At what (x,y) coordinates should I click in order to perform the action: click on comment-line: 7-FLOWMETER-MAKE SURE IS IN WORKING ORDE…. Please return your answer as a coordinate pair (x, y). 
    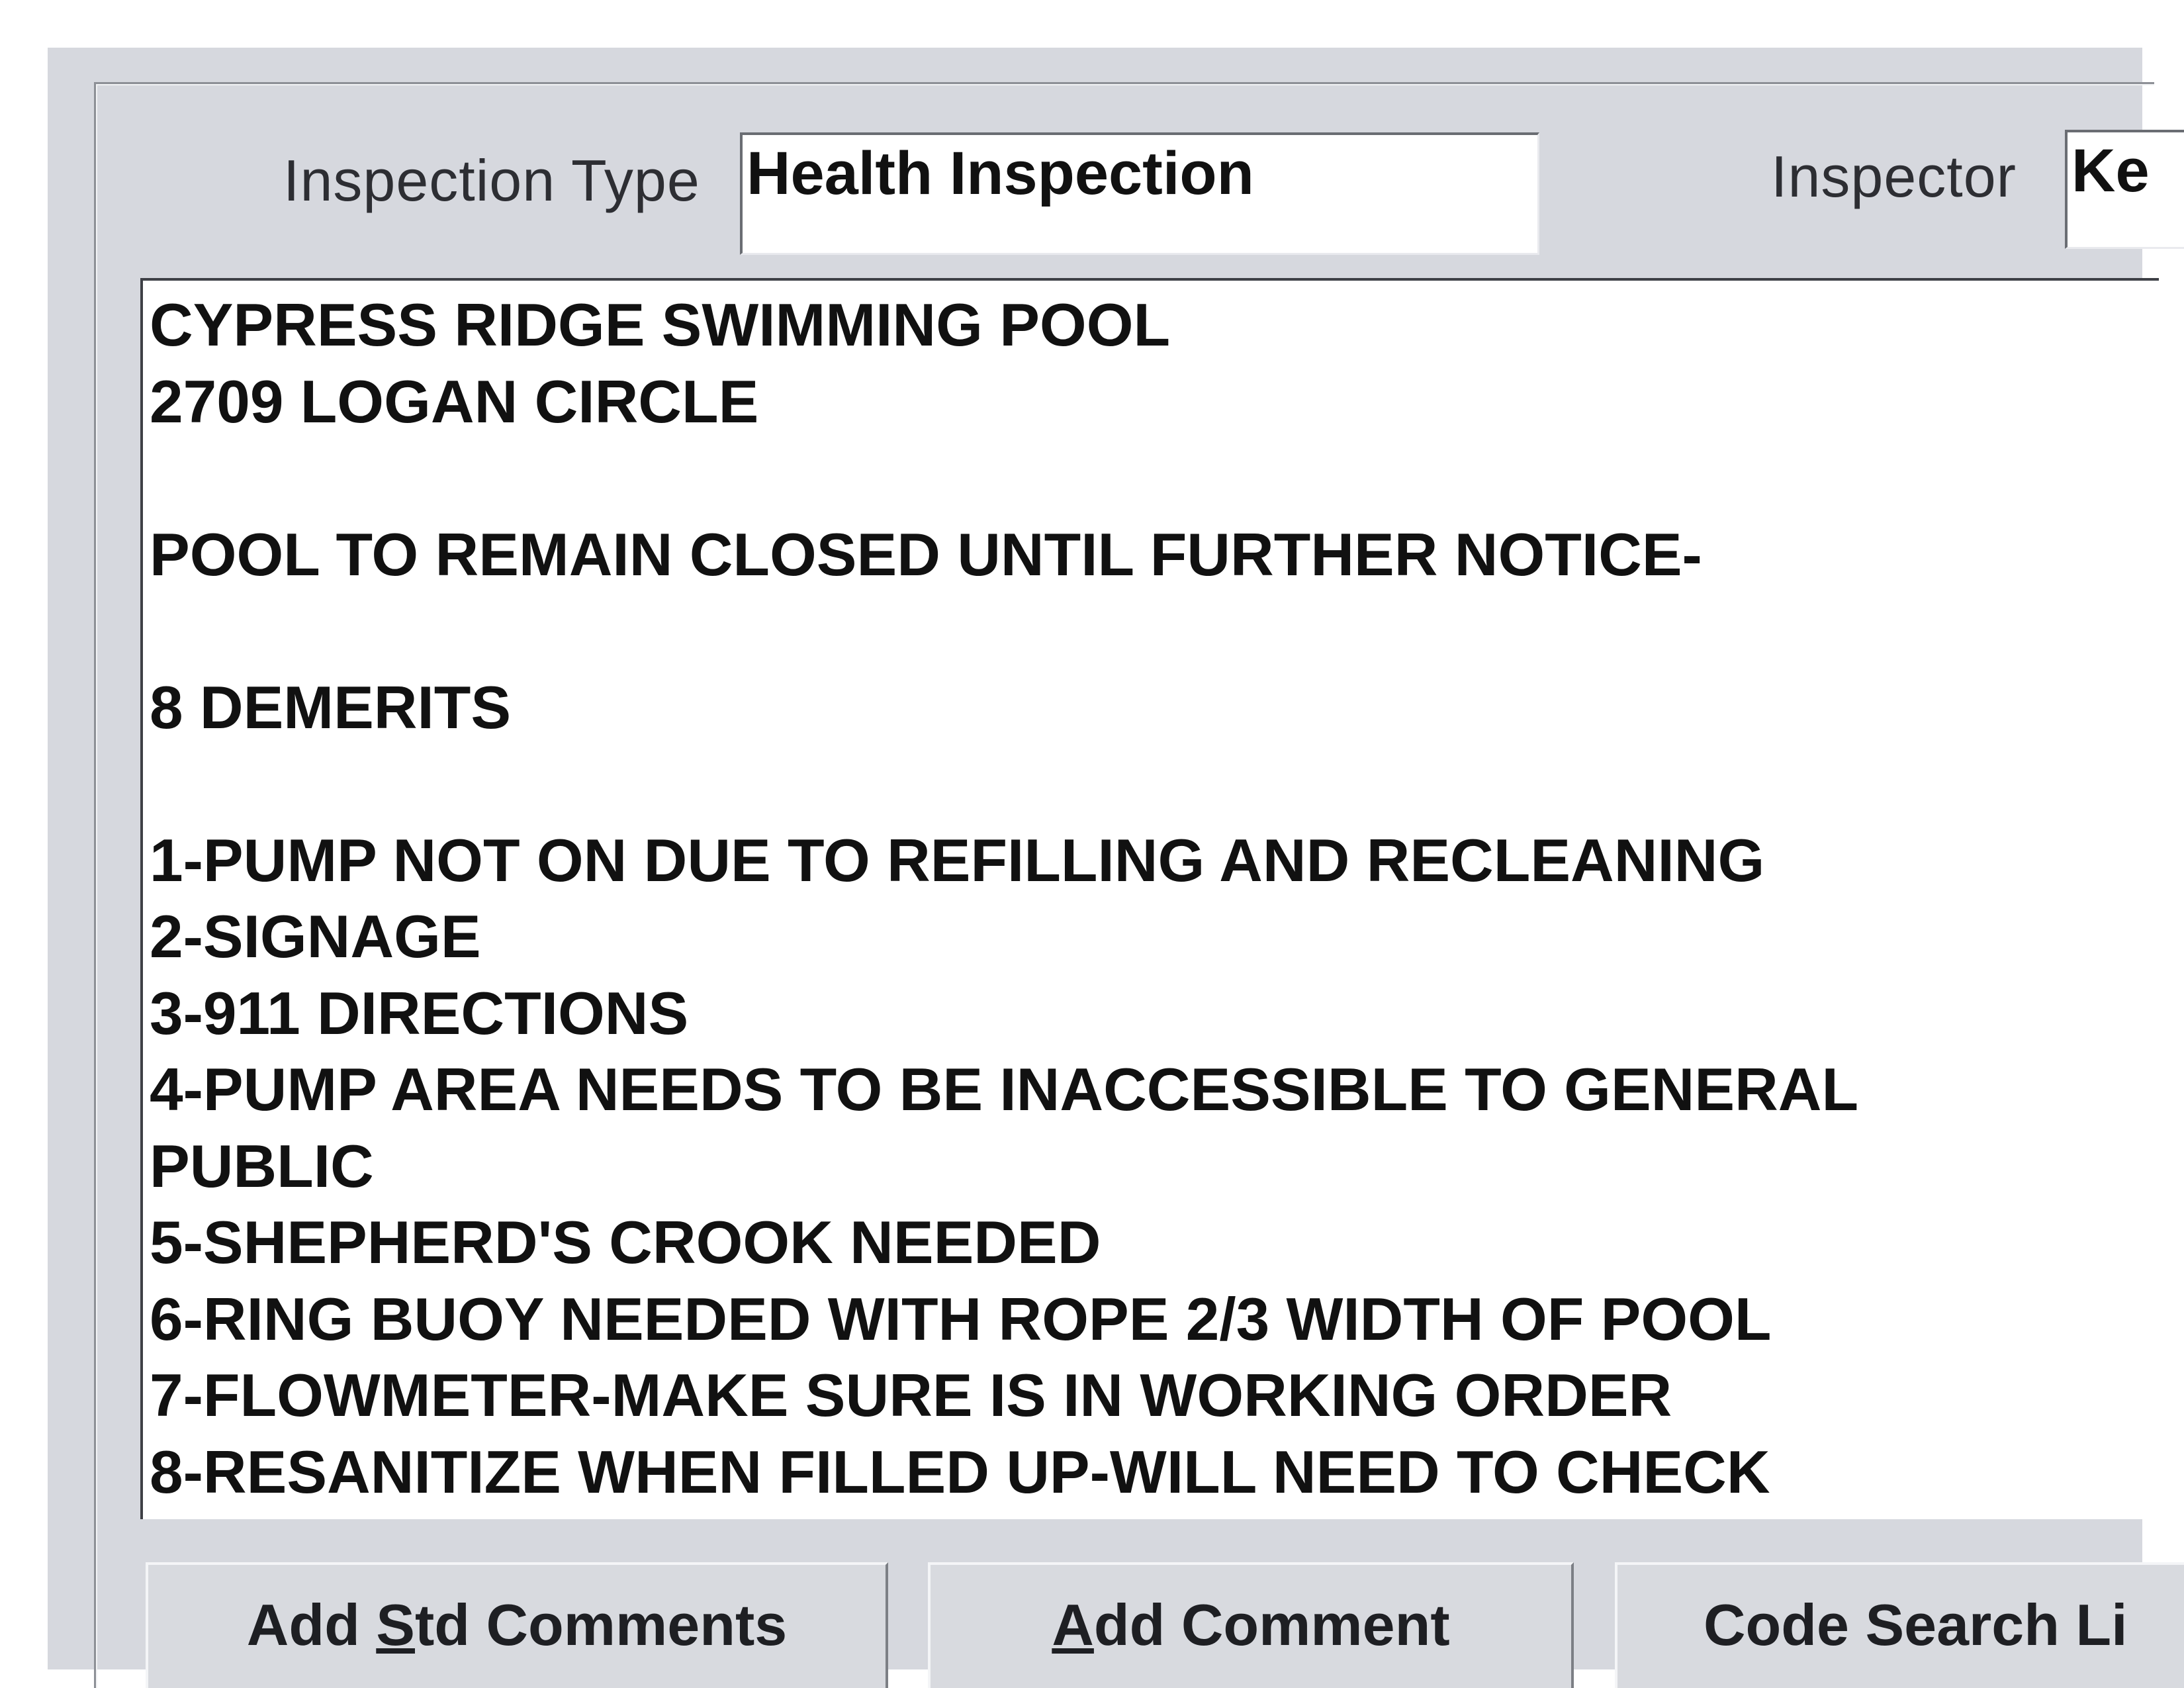
    Looking at the image, I should click on (911, 1395).